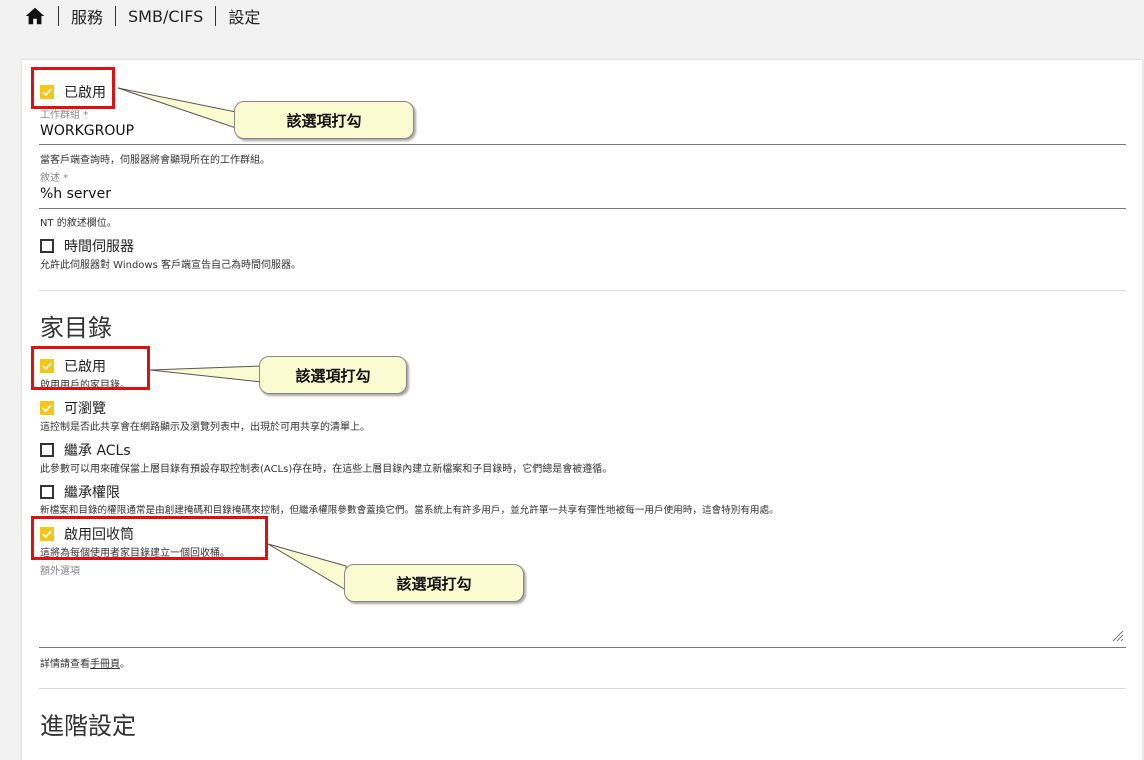 The image size is (1144, 760). What do you see at coordinates (232, 339) in the screenshot?
I see `callout-leaders` at bounding box center [232, 339].